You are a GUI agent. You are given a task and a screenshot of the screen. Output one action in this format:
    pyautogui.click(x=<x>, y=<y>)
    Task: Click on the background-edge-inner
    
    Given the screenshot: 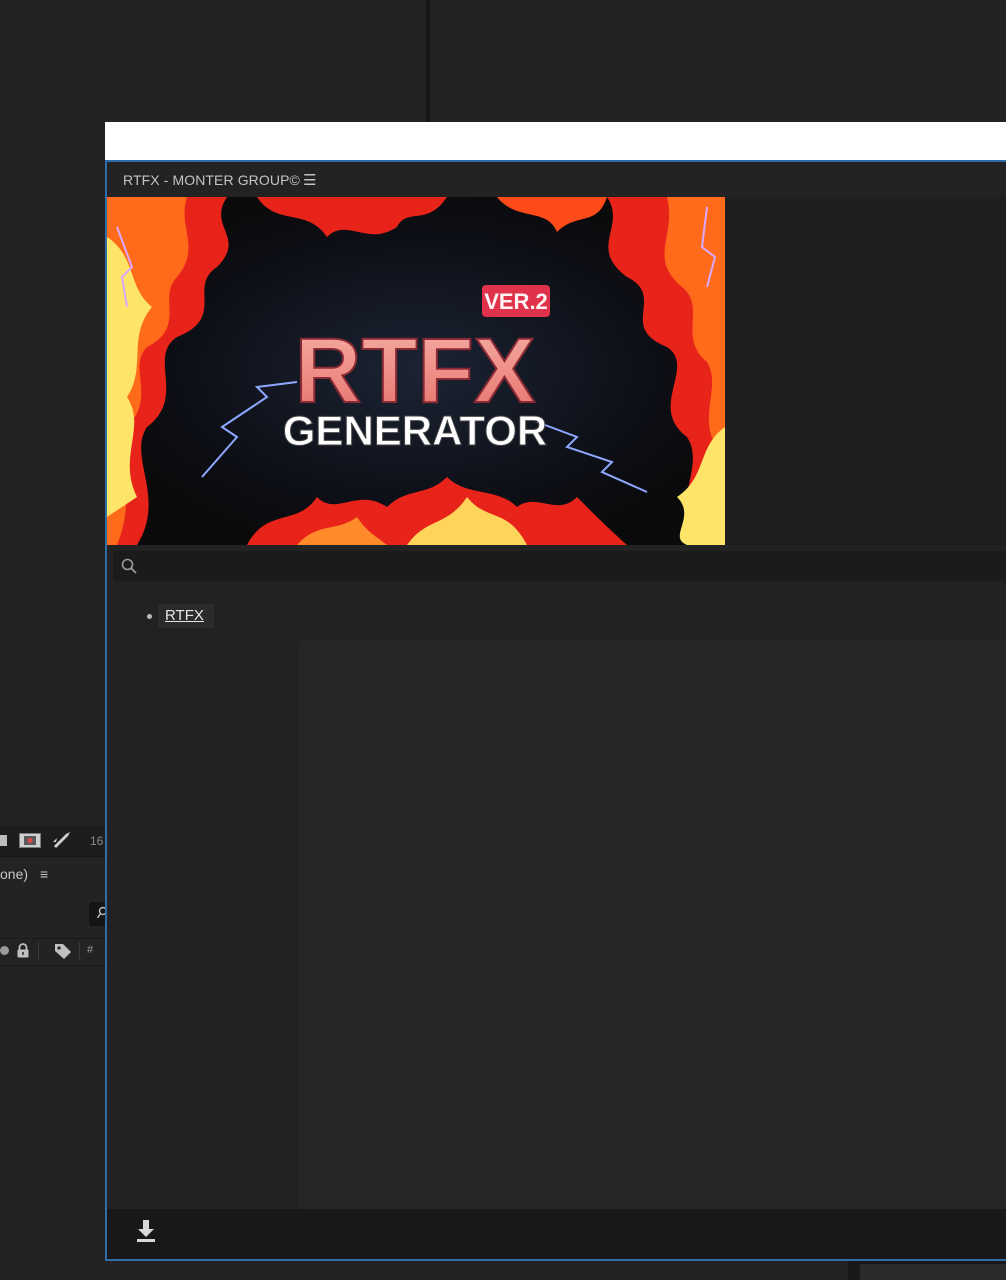 What is the action you would take?
    pyautogui.click(x=933, y=1272)
    